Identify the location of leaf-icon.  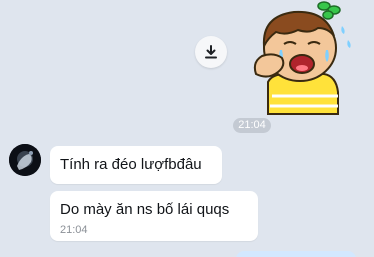
(329, 10).